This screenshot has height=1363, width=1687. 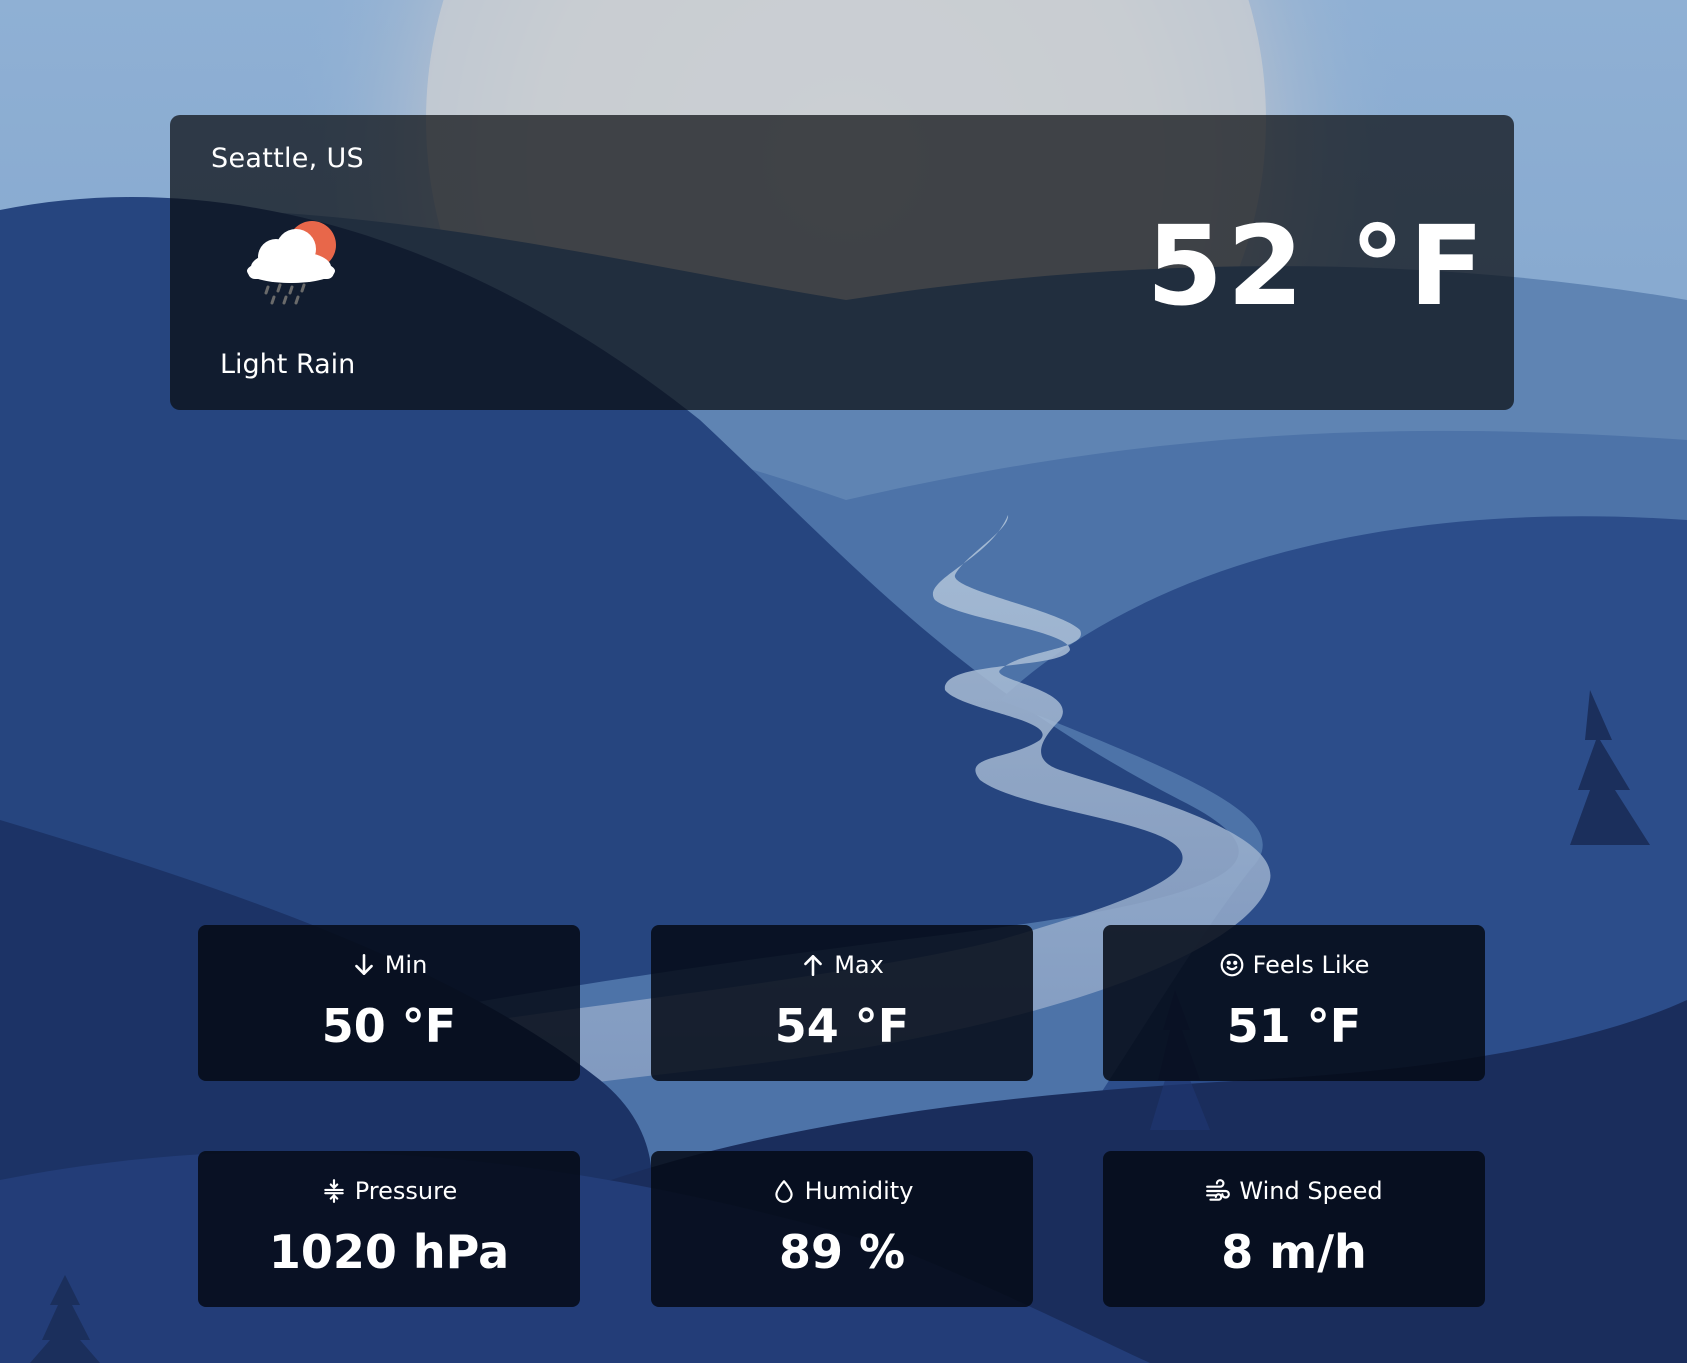 I want to click on stat-value-humidity: 89 %, so click(x=842, y=1252).